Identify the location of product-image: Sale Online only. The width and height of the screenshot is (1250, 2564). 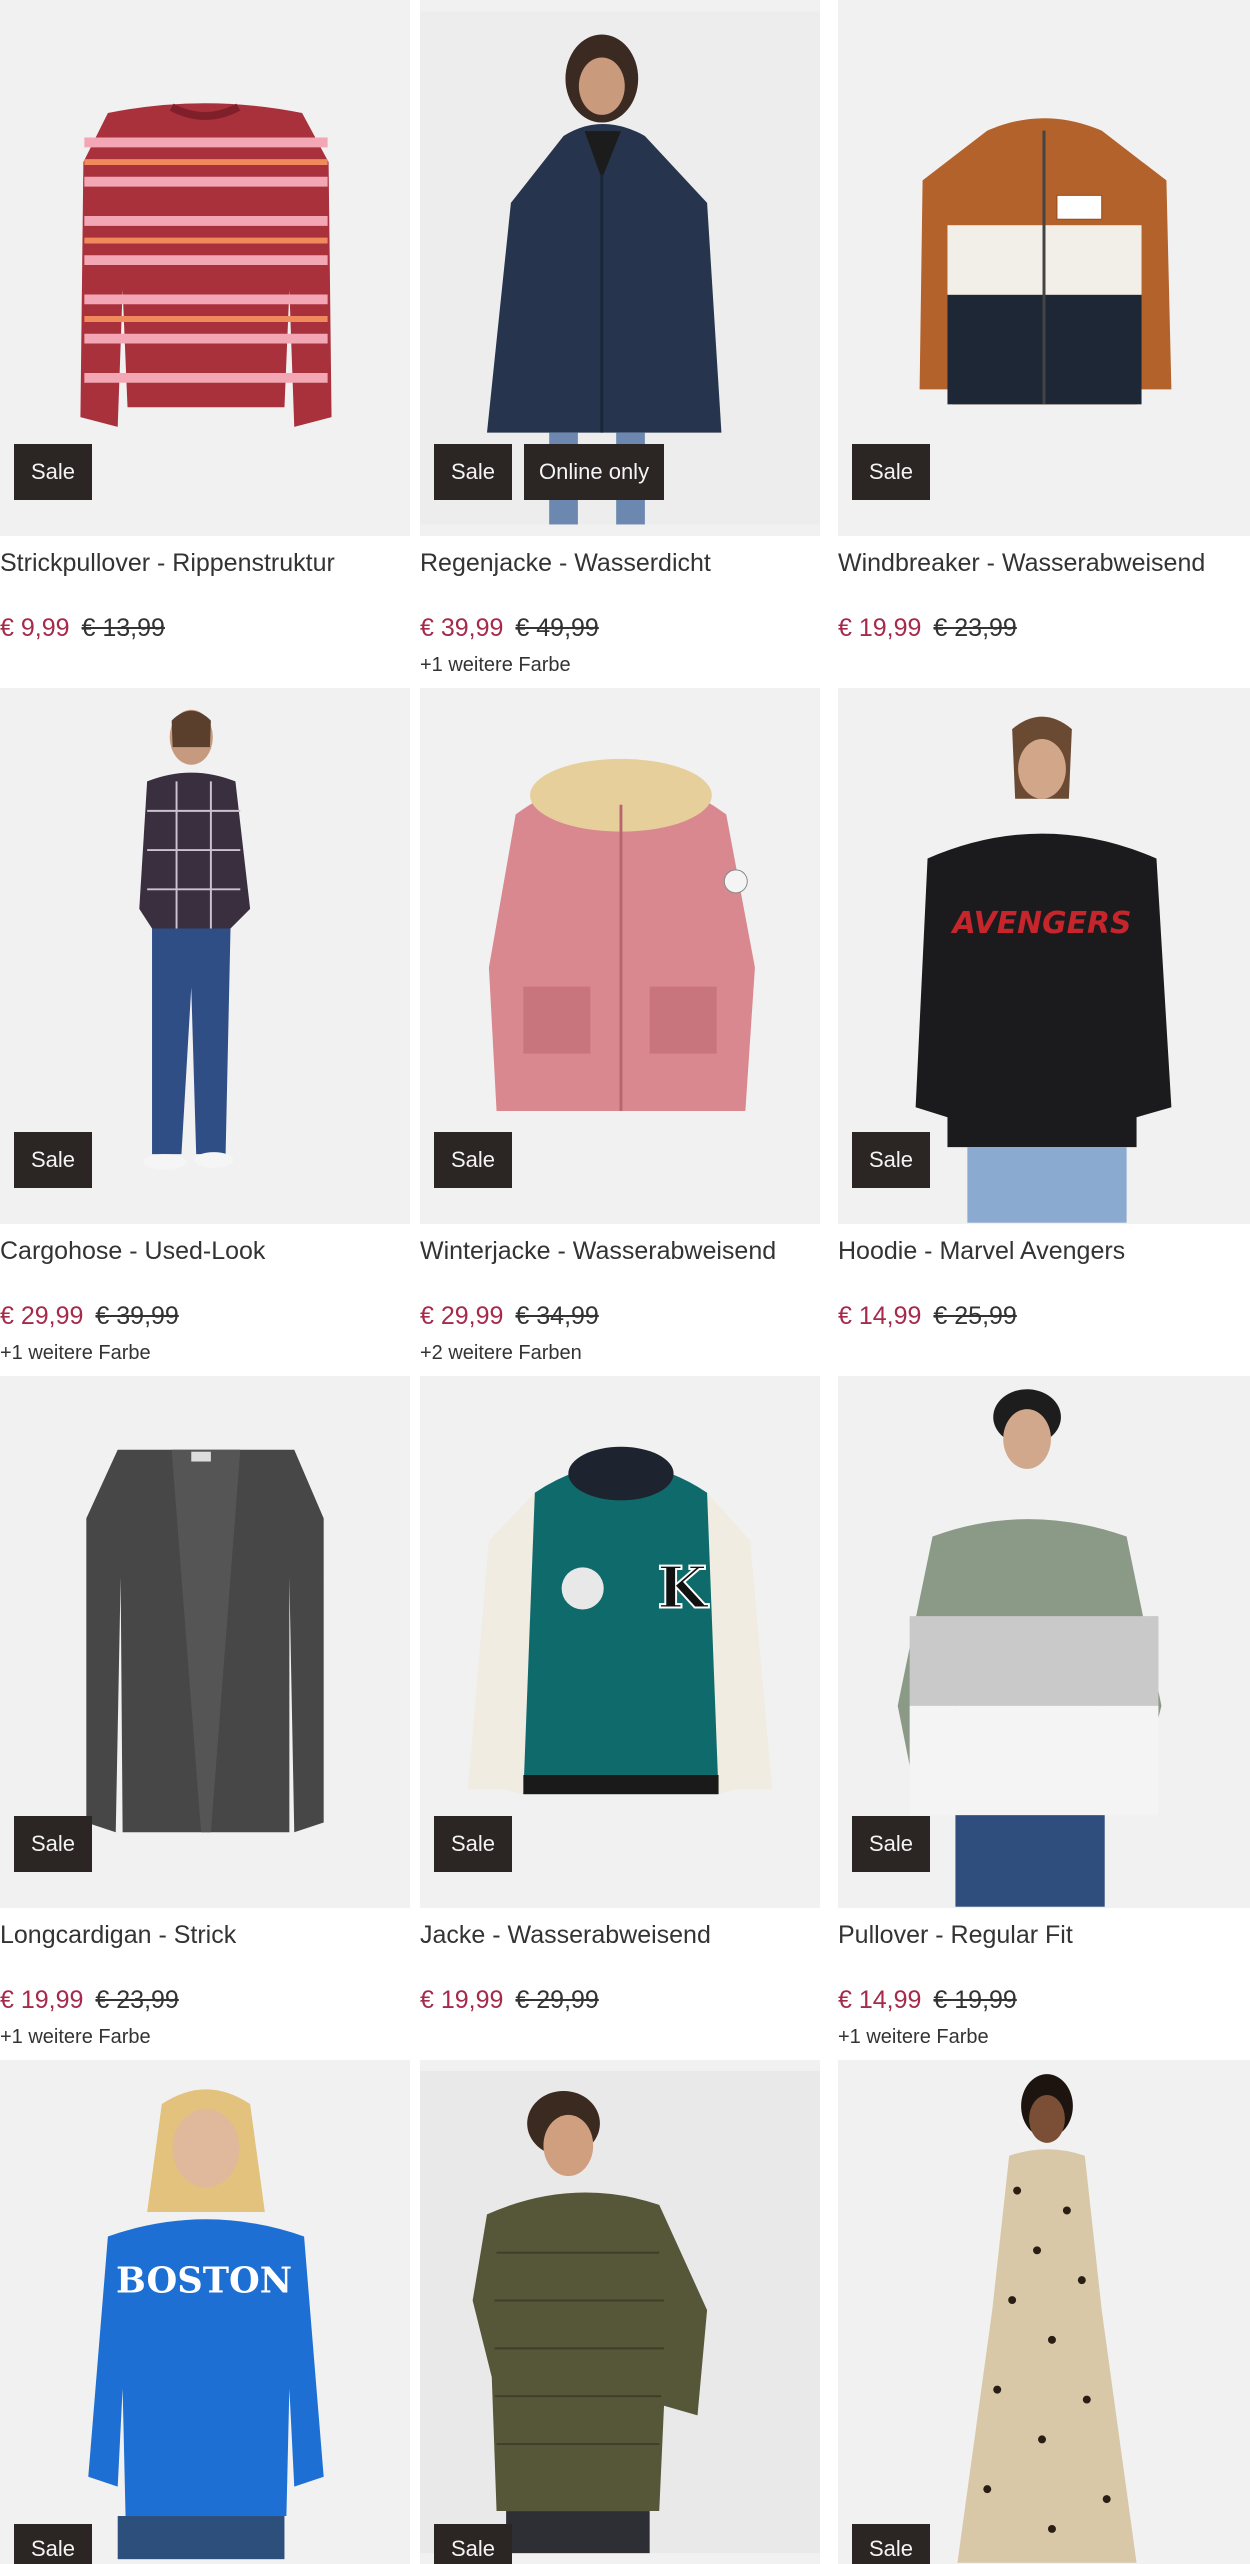
(620, 268).